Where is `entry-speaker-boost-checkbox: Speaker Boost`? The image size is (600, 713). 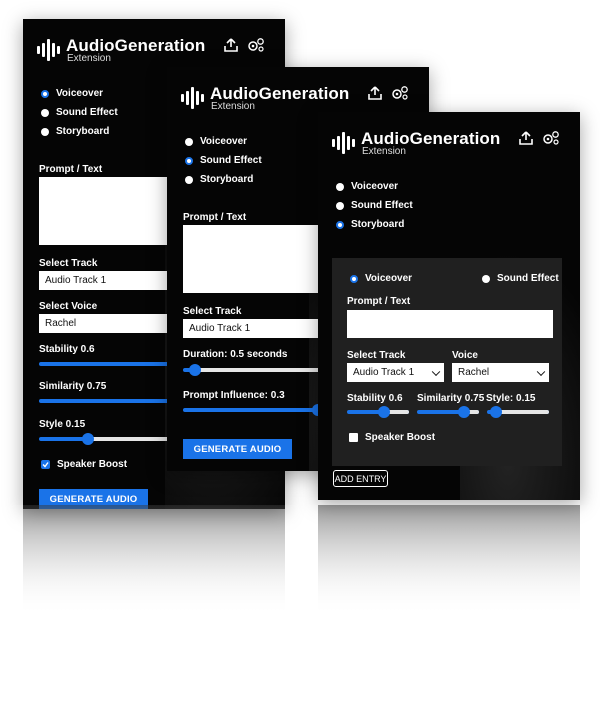 entry-speaker-boost-checkbox: Speaker Boost is located at coordinates (392, 437).